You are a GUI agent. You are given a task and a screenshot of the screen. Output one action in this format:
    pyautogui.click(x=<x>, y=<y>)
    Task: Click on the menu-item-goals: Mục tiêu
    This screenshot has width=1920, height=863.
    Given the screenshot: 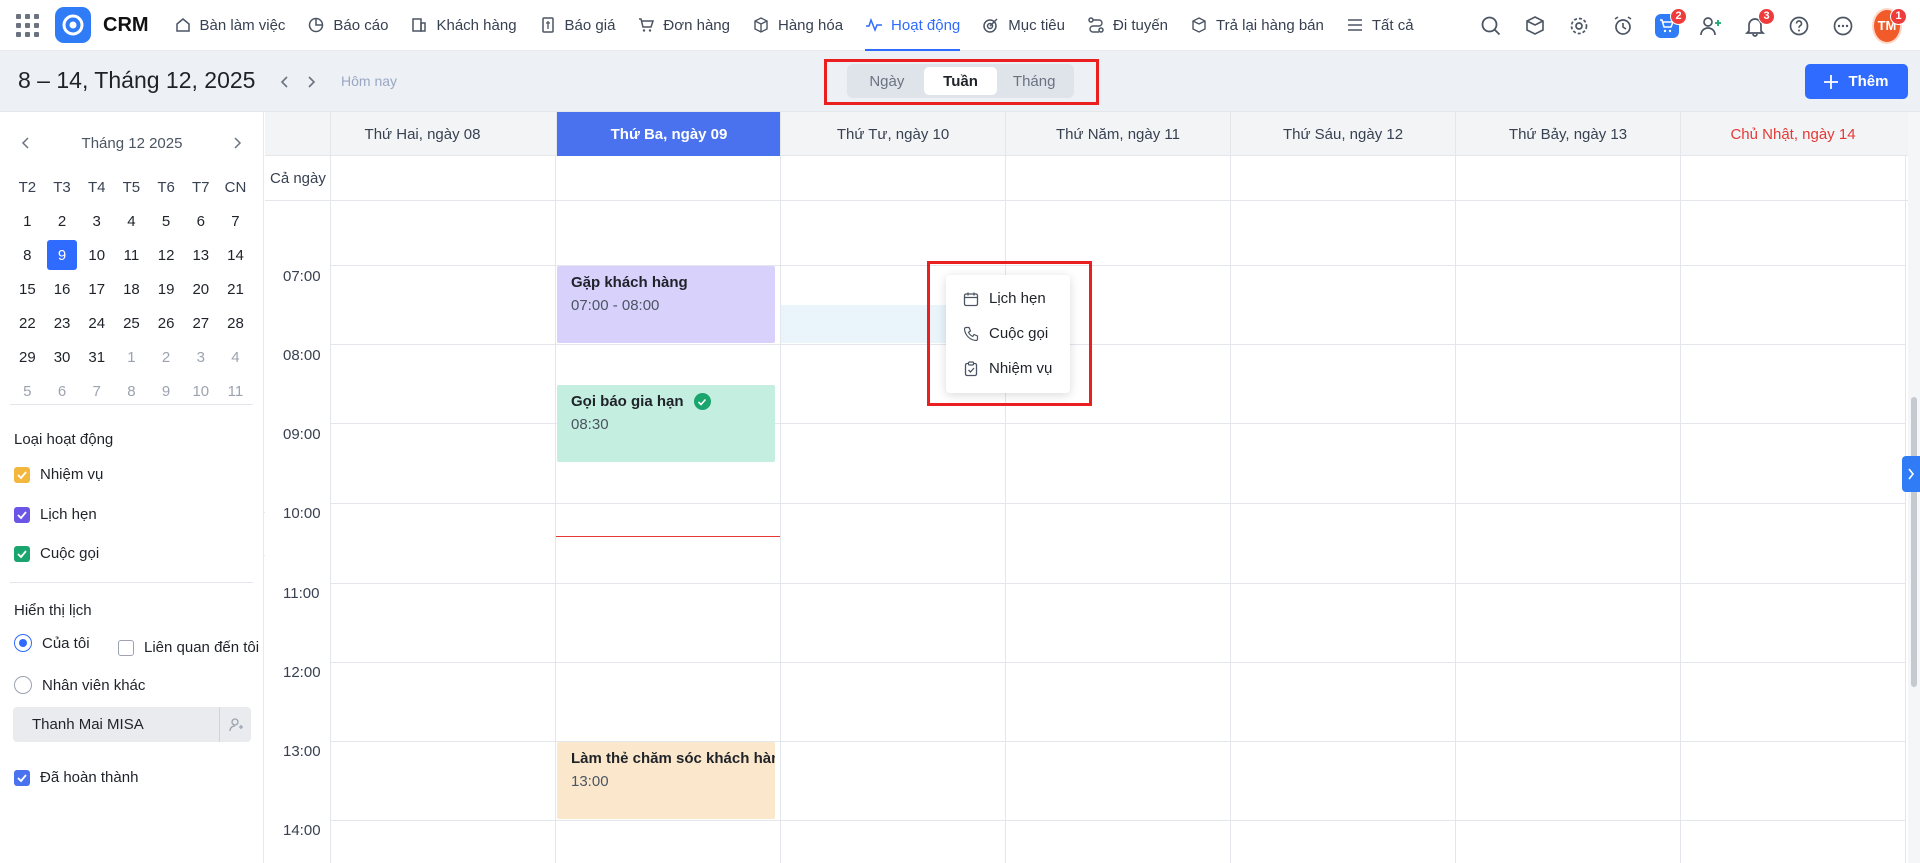 What is the action you would take?
    pyautogui.click(x=1023, y=25)
    